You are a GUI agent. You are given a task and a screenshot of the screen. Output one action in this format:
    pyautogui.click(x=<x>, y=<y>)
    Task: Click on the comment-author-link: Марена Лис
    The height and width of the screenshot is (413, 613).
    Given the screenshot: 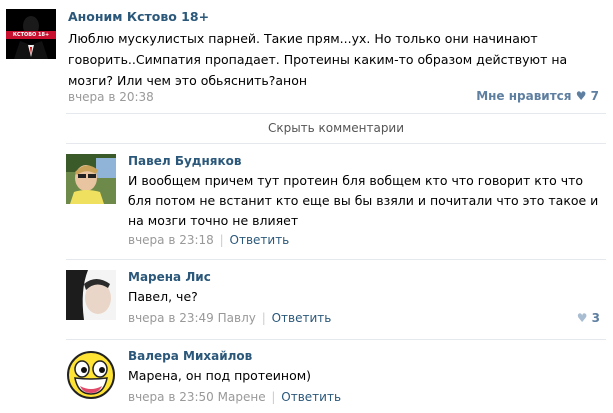 What is the action you would take?
    pyautogui.click(x=169, y=277)
    